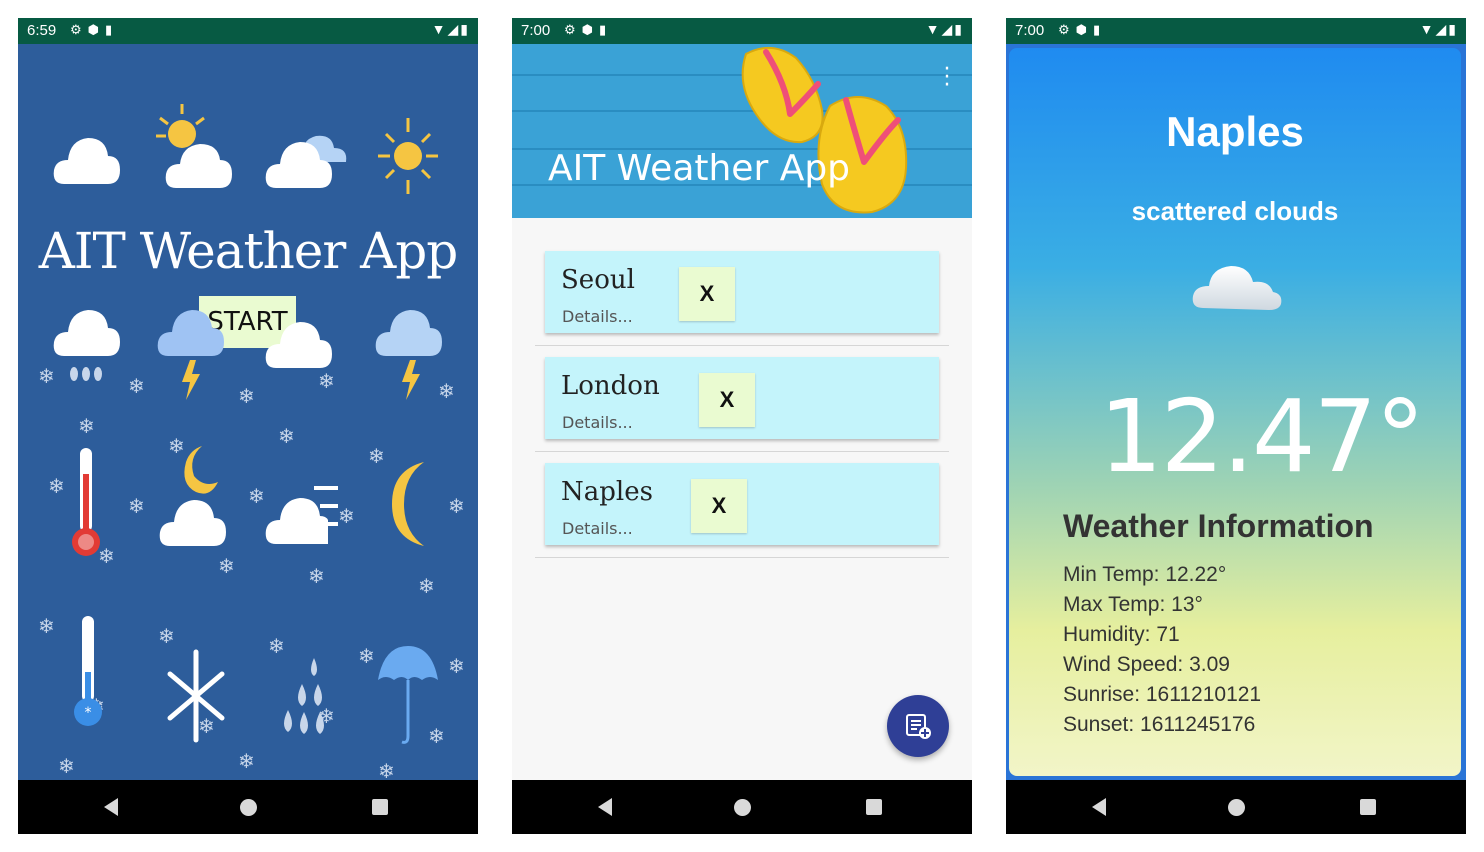 This screenshot has height=852, width=1484. I want to click on city-name: London, so click(610, 386).